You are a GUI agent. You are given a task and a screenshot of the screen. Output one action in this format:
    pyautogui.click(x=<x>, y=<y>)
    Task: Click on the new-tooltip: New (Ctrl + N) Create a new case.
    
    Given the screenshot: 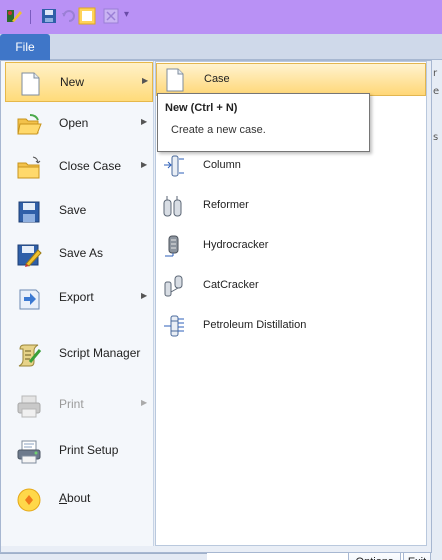 What is the action you would take?
    pyautogui.click(x=263, y=122)
    